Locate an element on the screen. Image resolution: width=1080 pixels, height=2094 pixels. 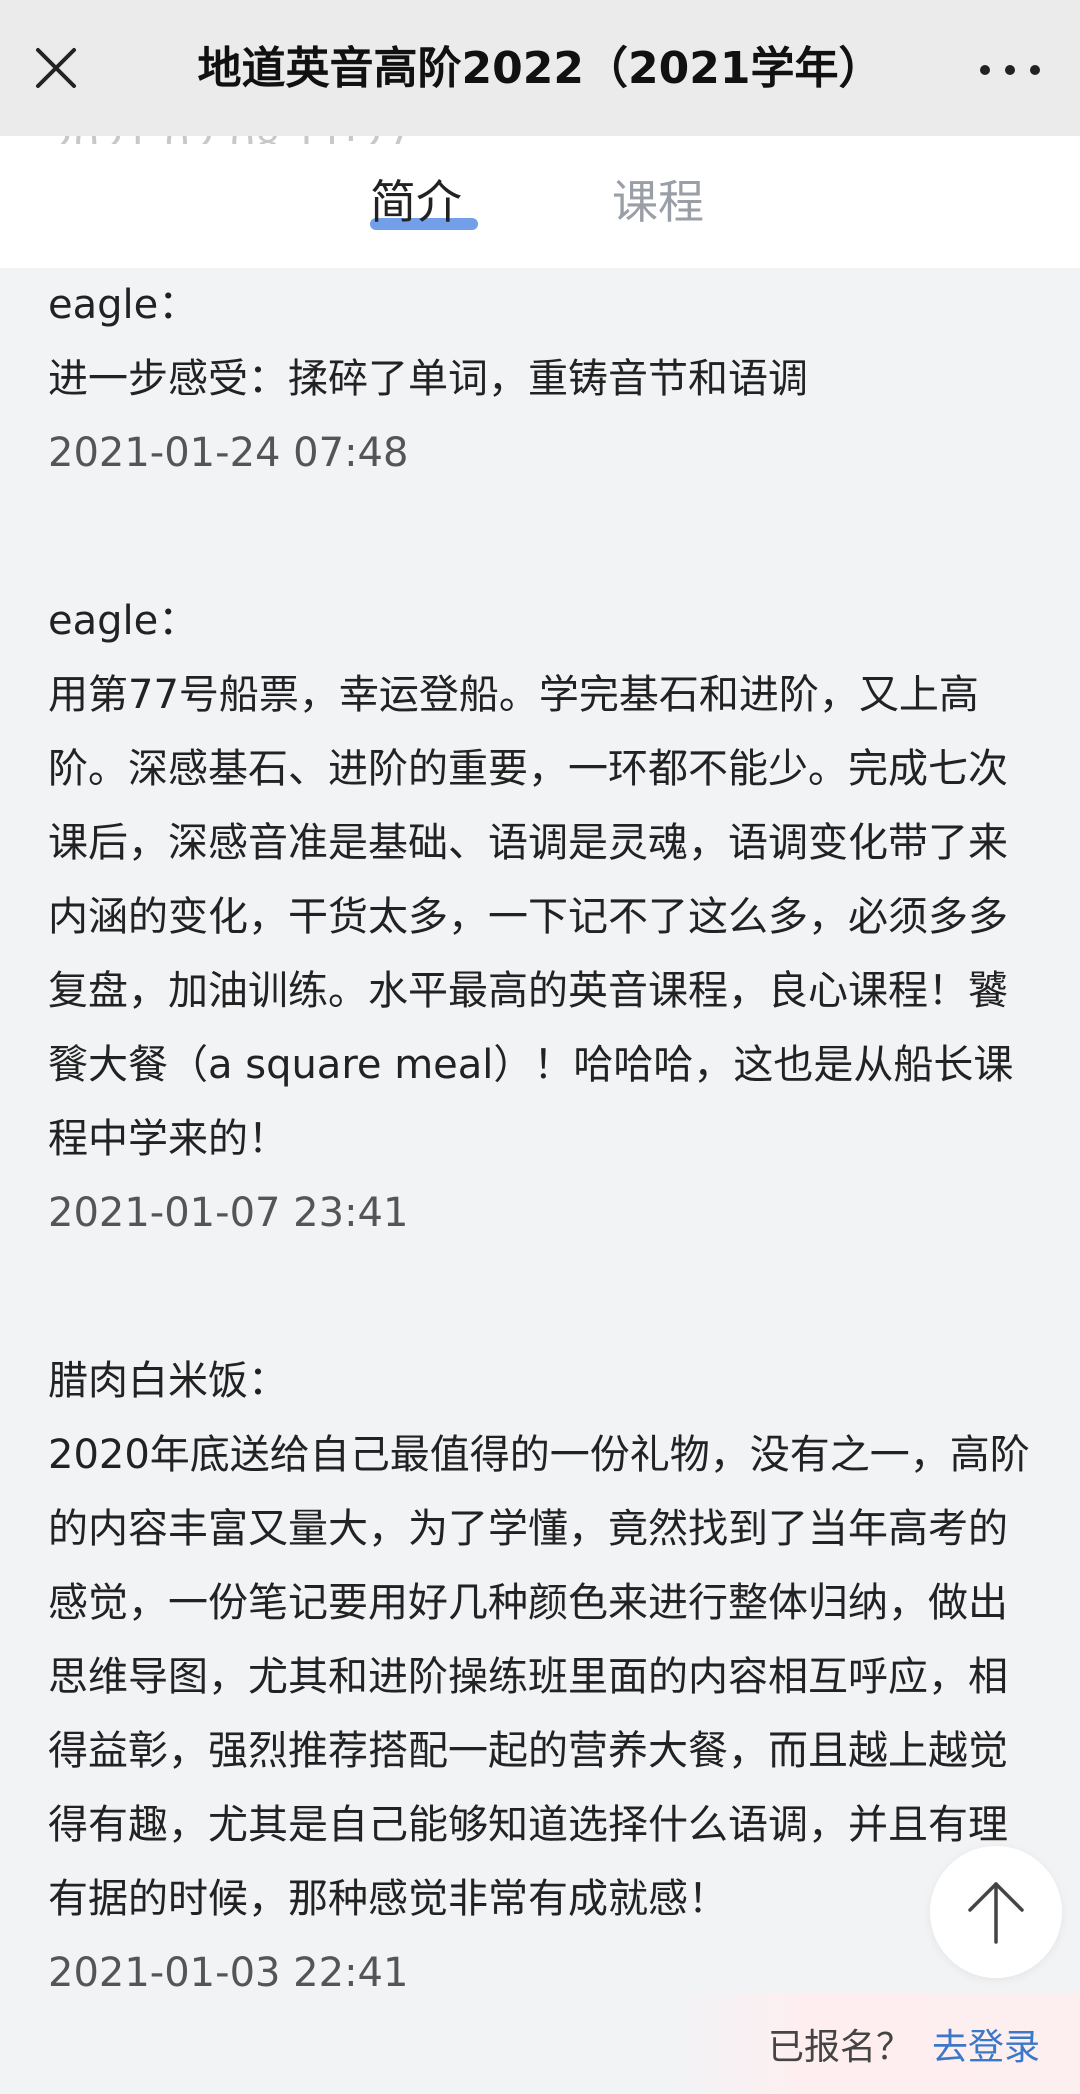
login-question: 已报名？ is located at coordinates (840, 2047).